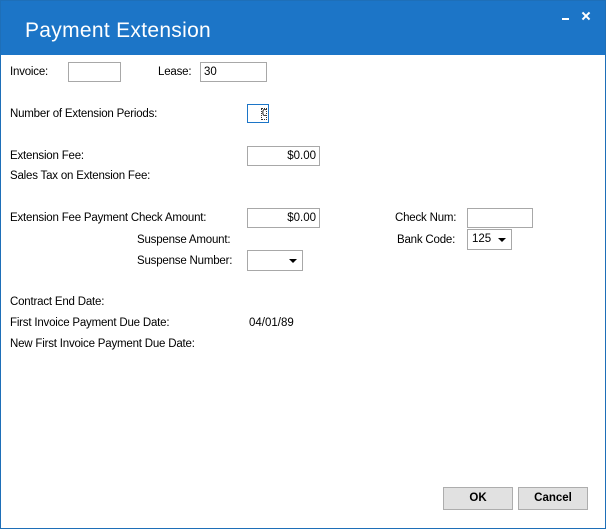  I want to click on suspense-number-label: Suspense Number:, so click(185, 261).